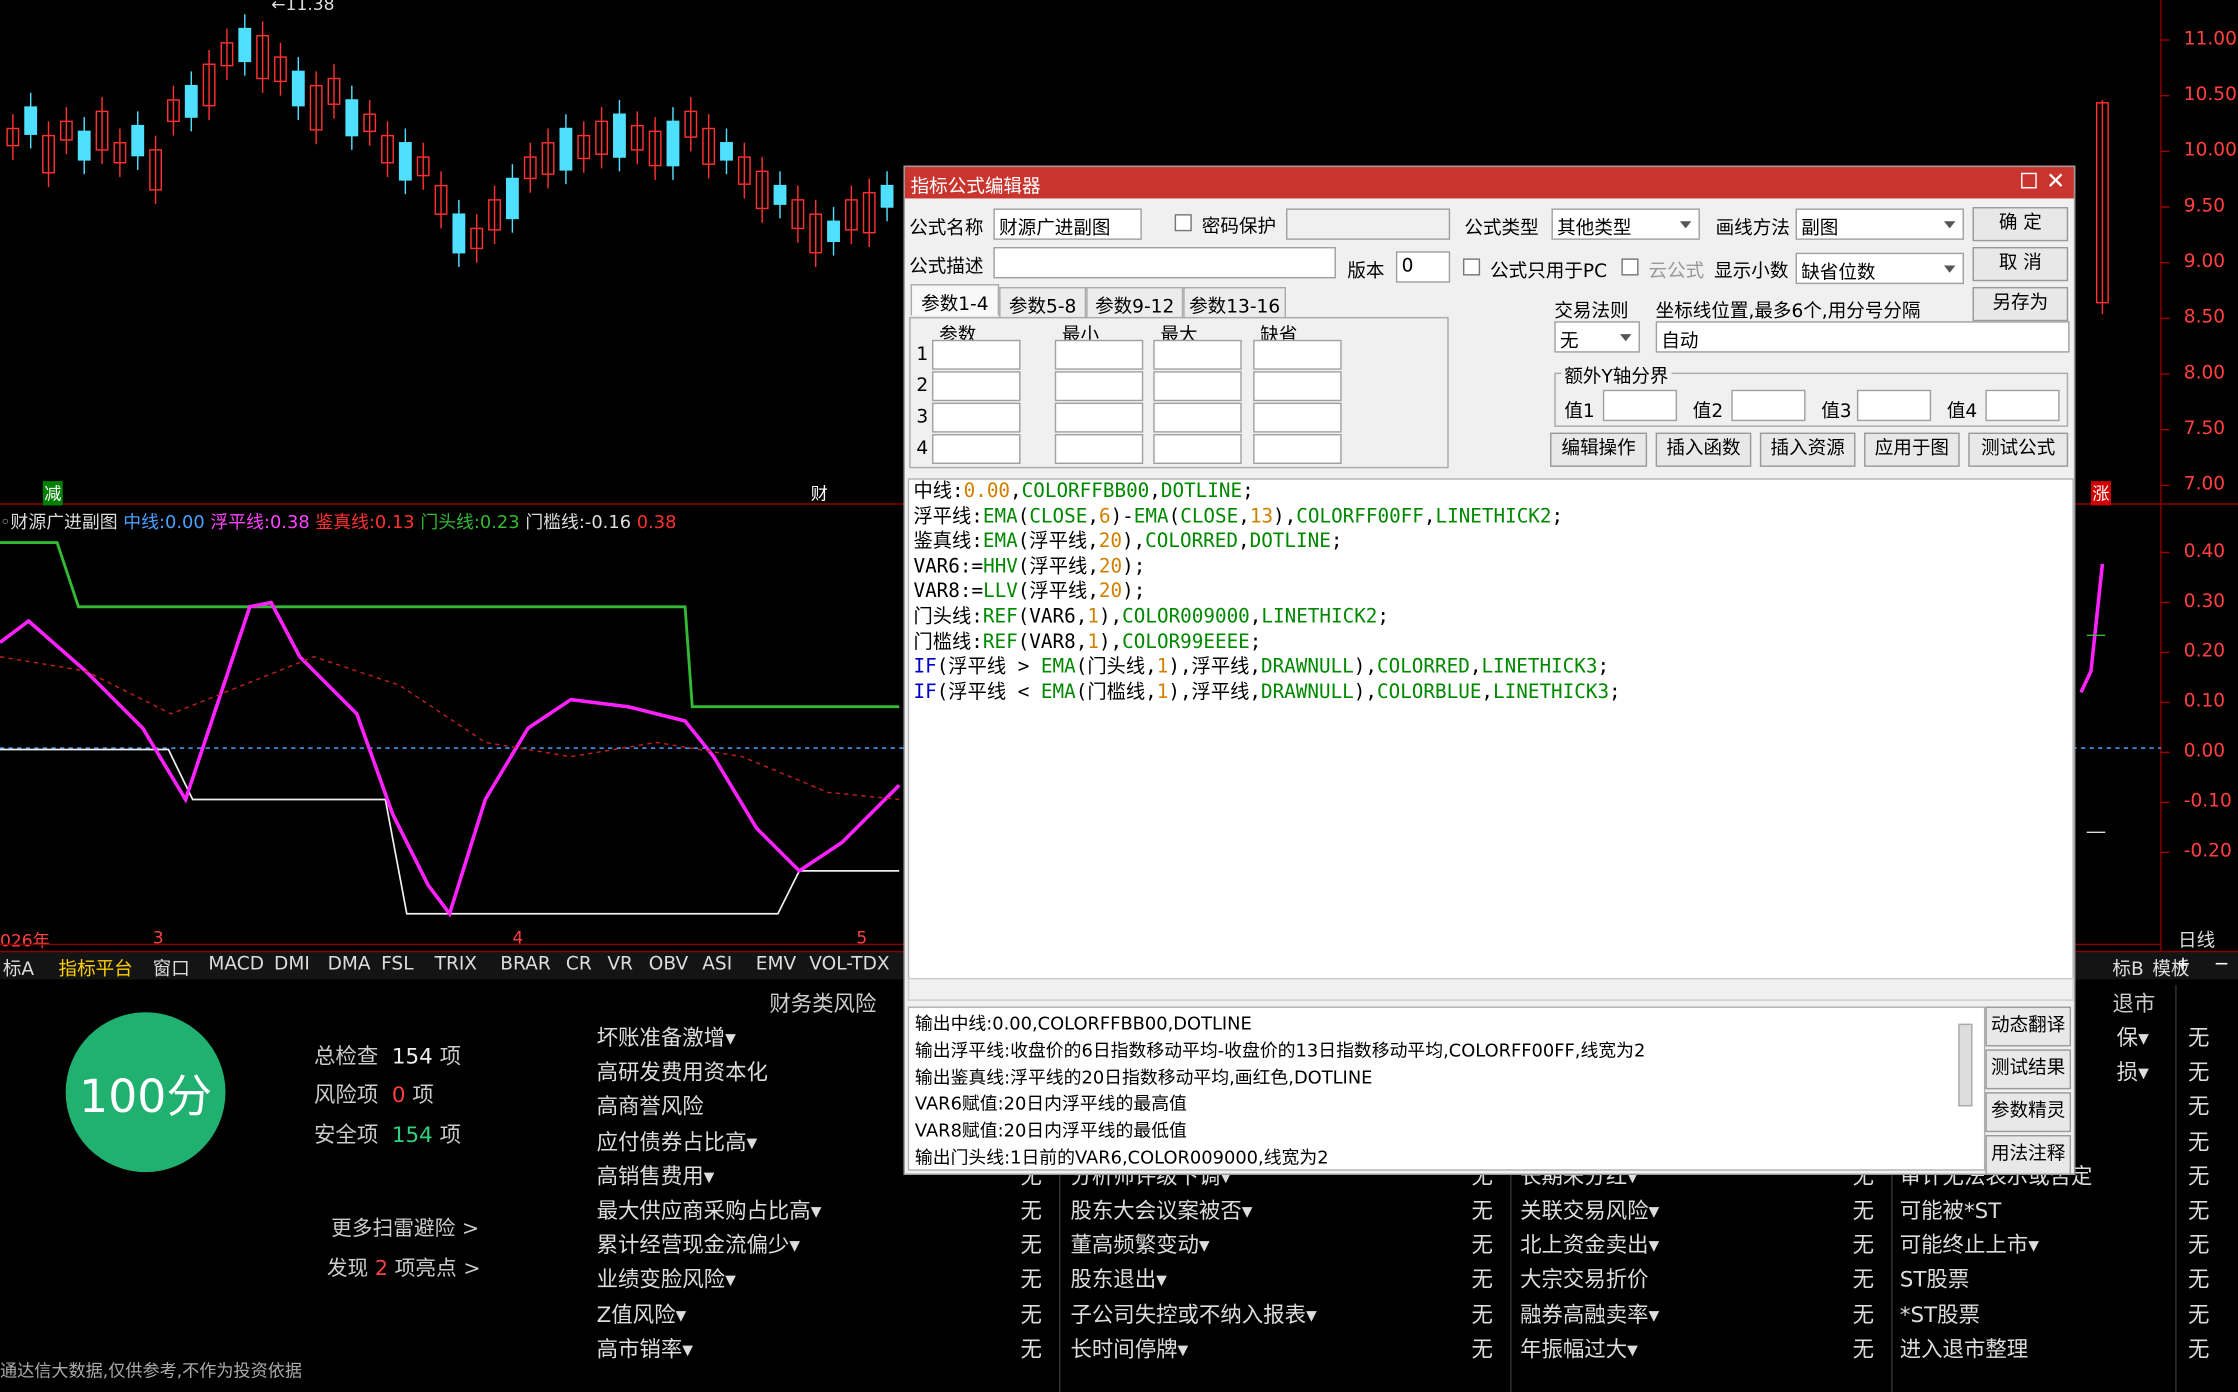 The image size is (2238, 1392). Describe the element at coordinates (1862, 337) in the screenshot. I see `coord-input: 自动` at that location.